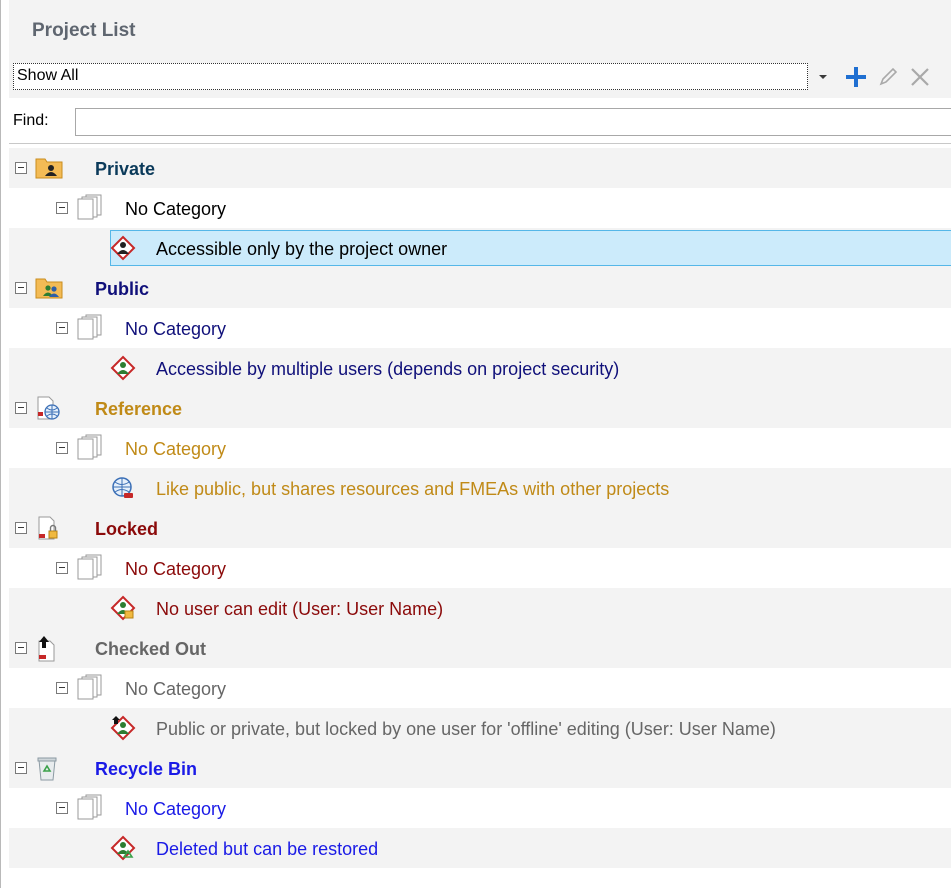 The height and width of the screenshot is (888, 951). I want to click on tree-group-public: Public, so click(480, 288).